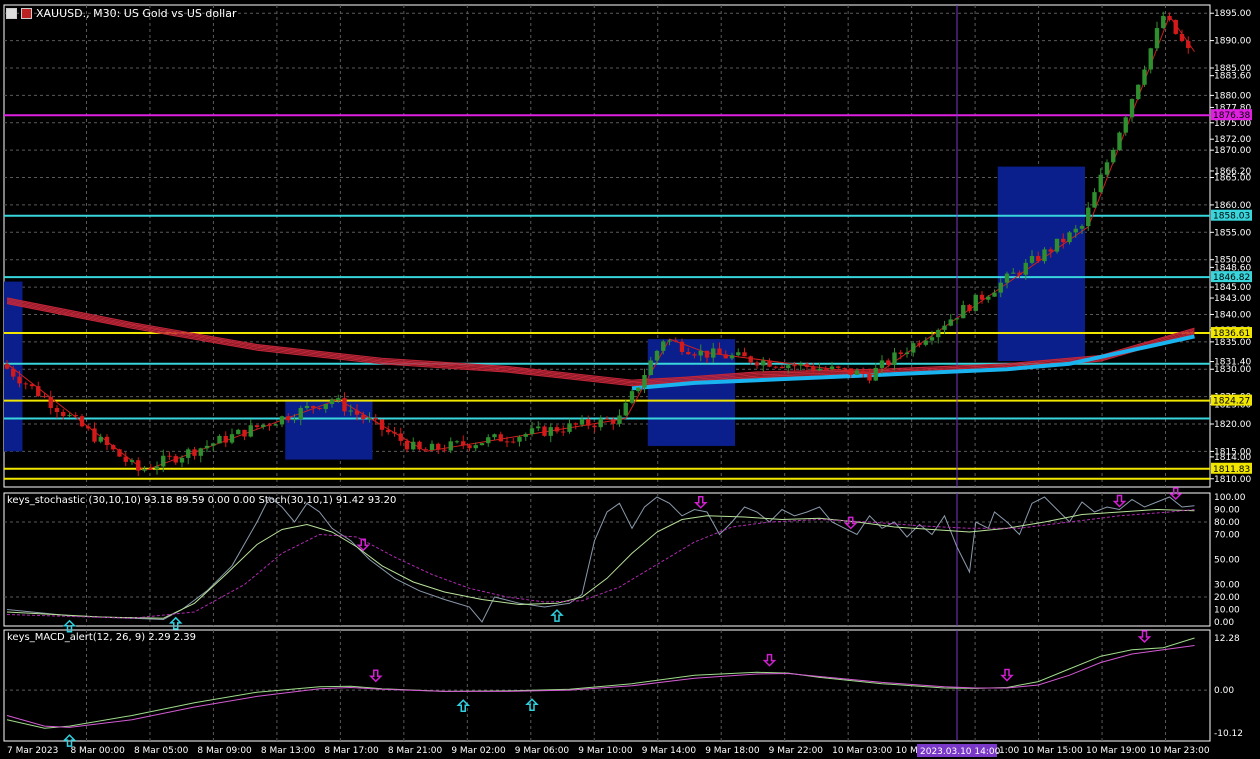  What do you see at coordinates (1232, 14) in the screenshot?
I see `price-axis-label: 1895.00` at bounding box center [1232, 14].